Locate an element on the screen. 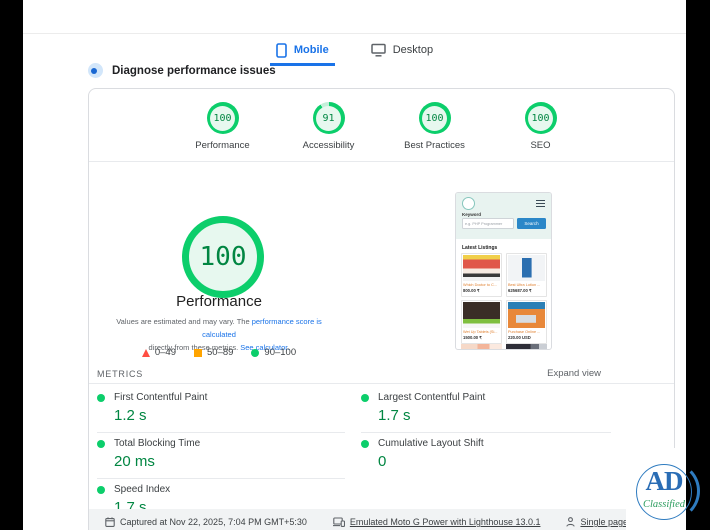 This screenshot has height=530, width=710. thumb-hamburger-icon is located at coordinates (540, 203).